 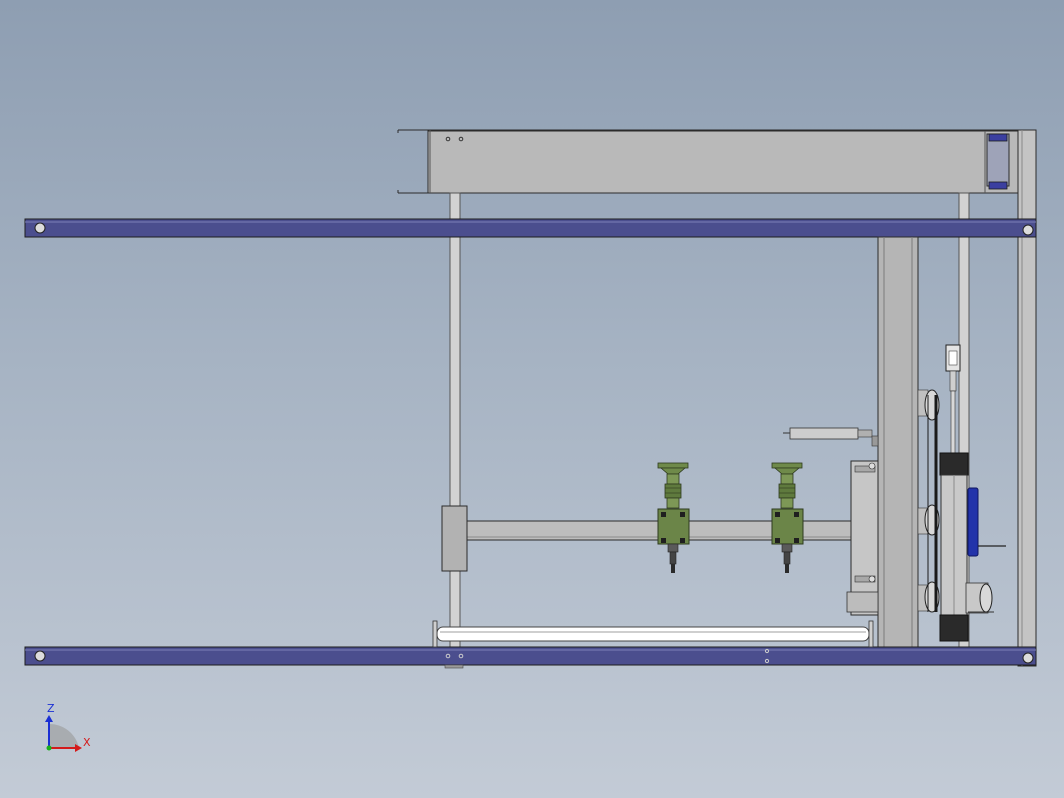 I want to click on top-frame-rail, so click(x=530, y=228).